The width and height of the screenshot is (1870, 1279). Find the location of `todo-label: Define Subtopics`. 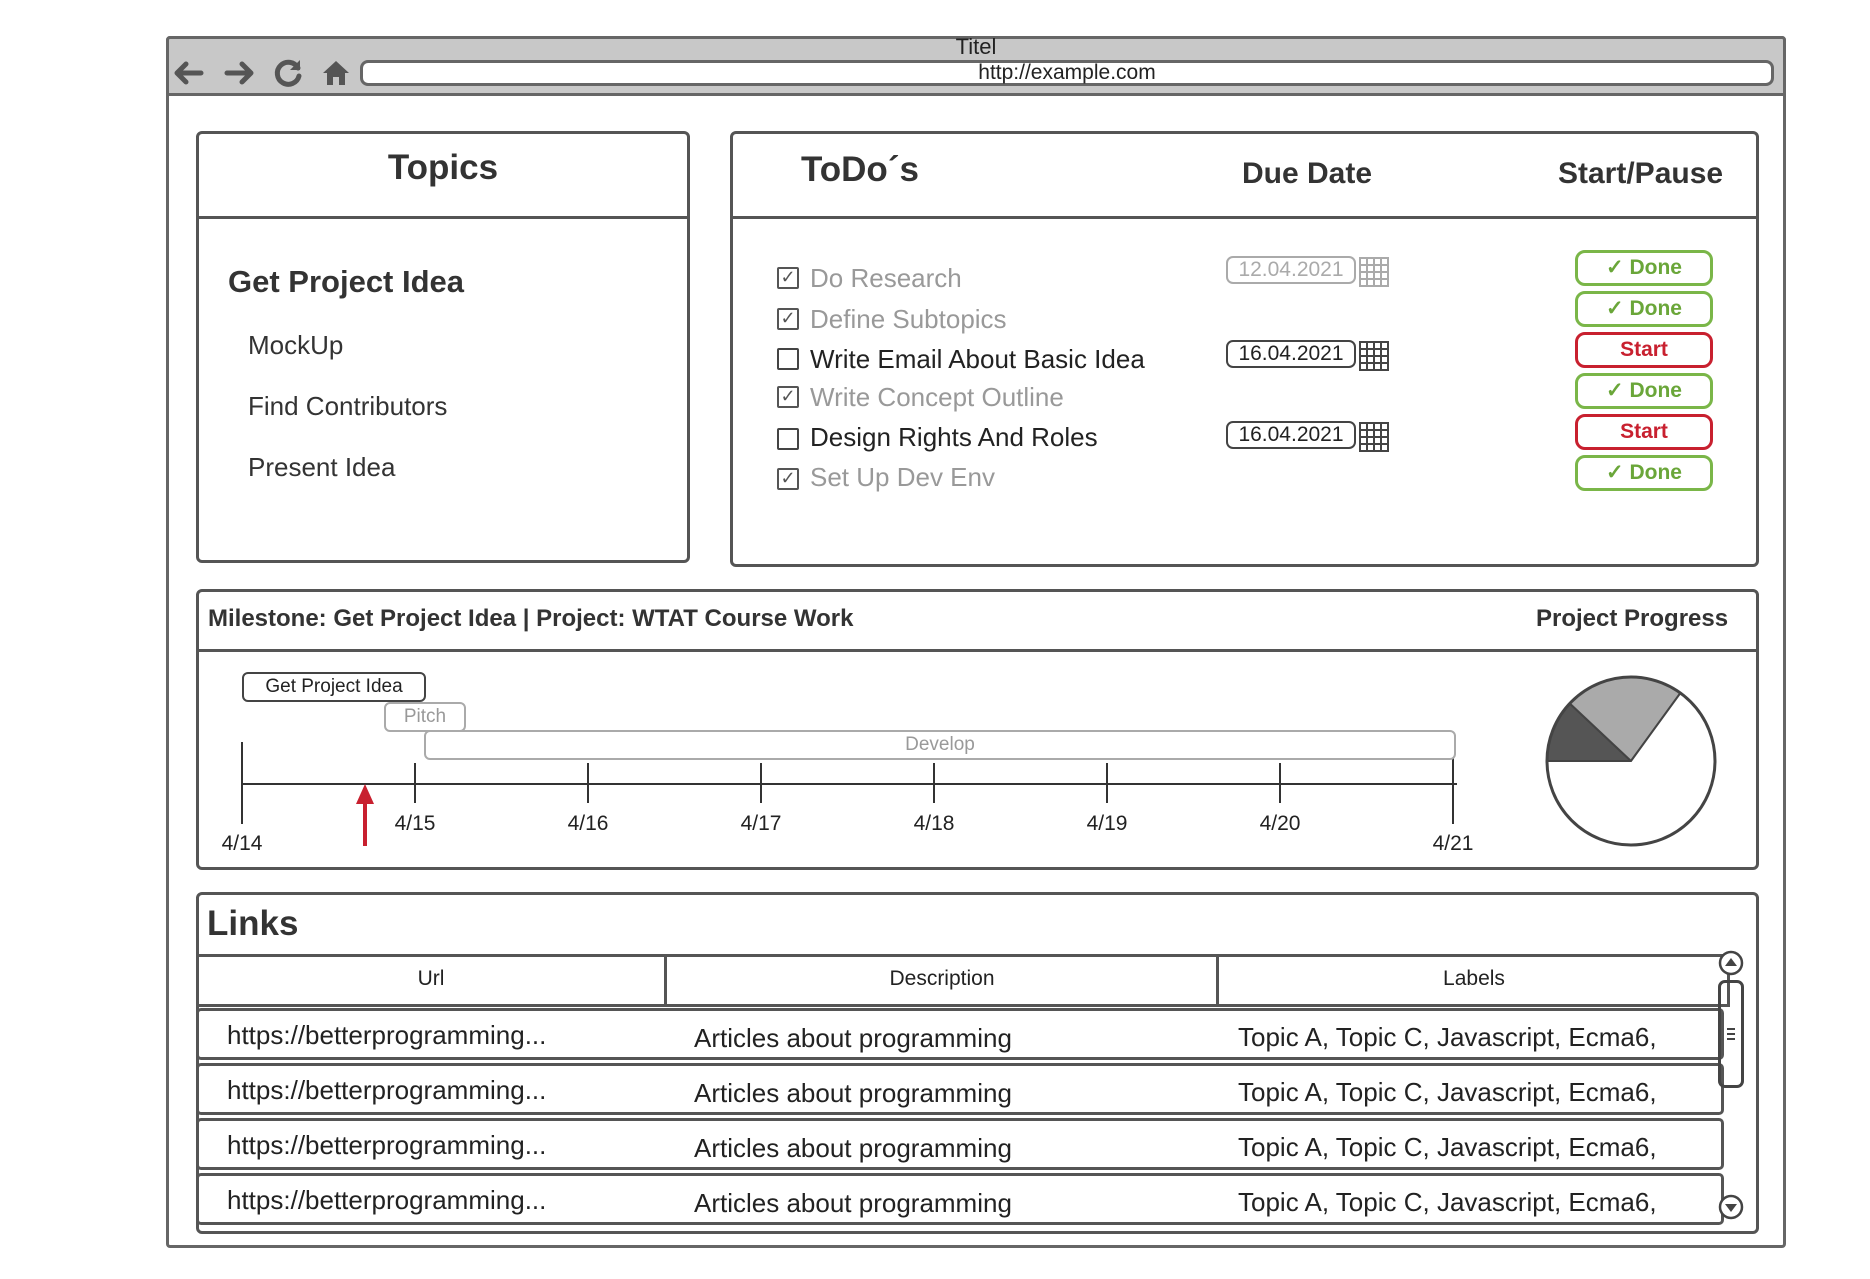

todo-label: Define Subtopics is located at coordinates (908, 319).